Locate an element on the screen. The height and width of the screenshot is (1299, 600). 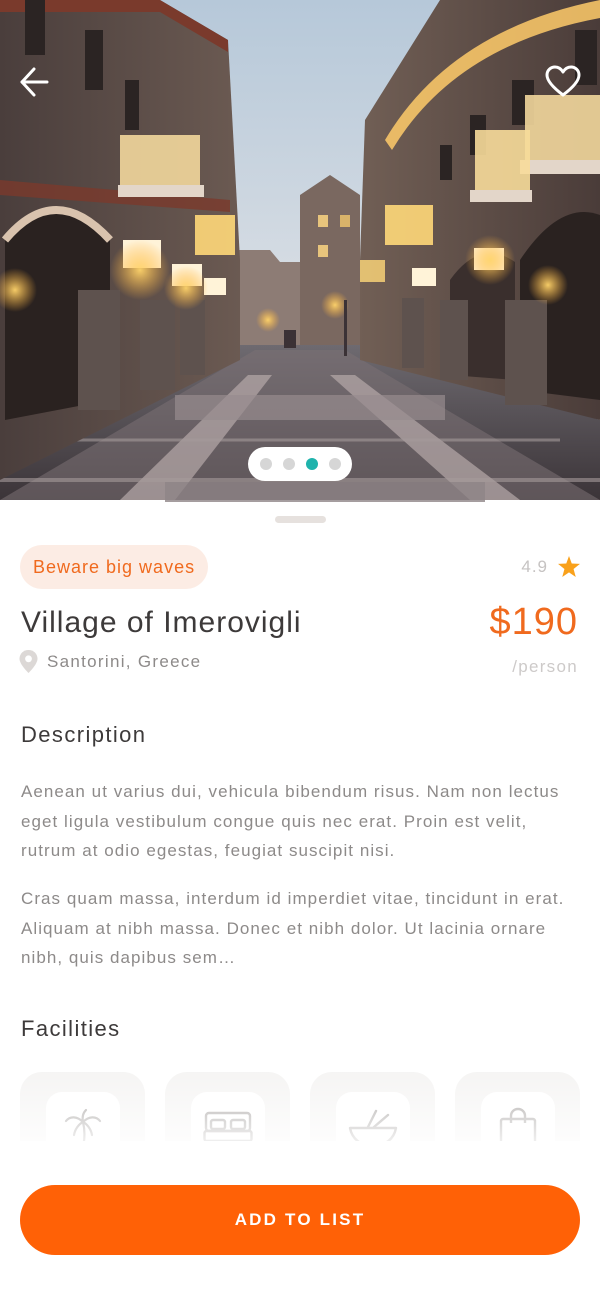
carousel-dot-active is located at coordinates (311, 464).